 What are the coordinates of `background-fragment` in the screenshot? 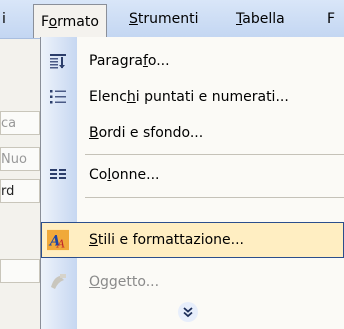 It's located at (20, 271).